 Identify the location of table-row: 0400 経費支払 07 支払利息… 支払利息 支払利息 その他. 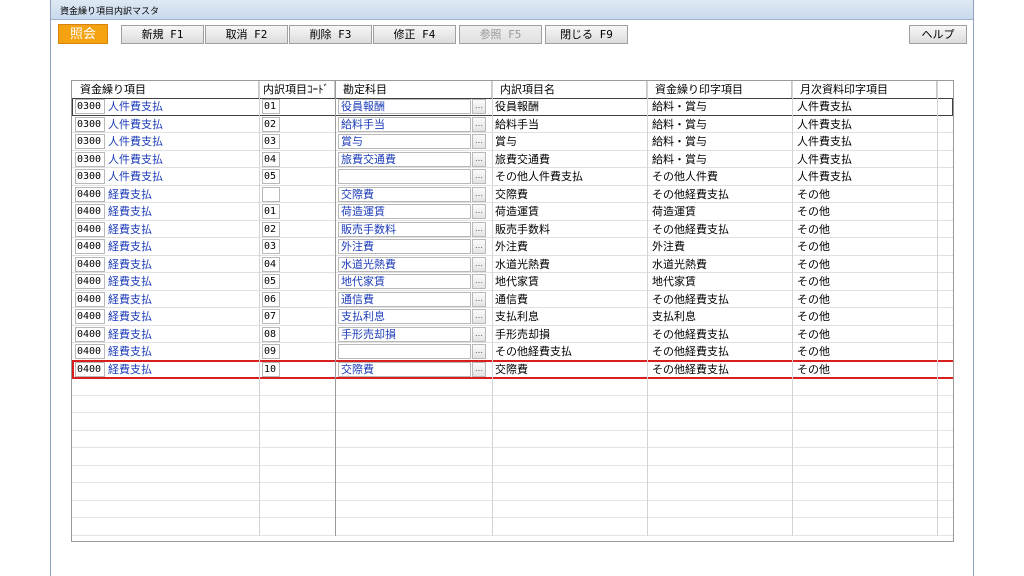
(512, 317).